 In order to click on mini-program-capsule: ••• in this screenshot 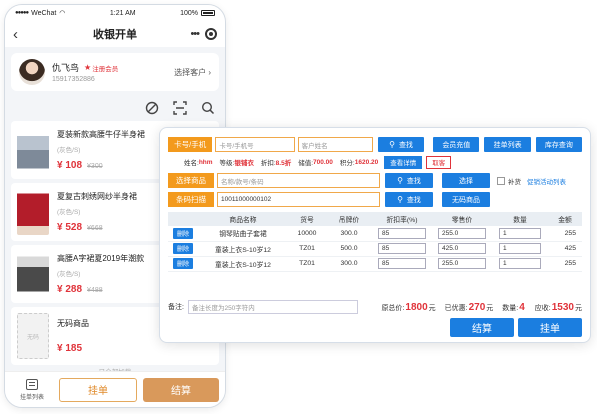, I will do `click(203, 34)`.